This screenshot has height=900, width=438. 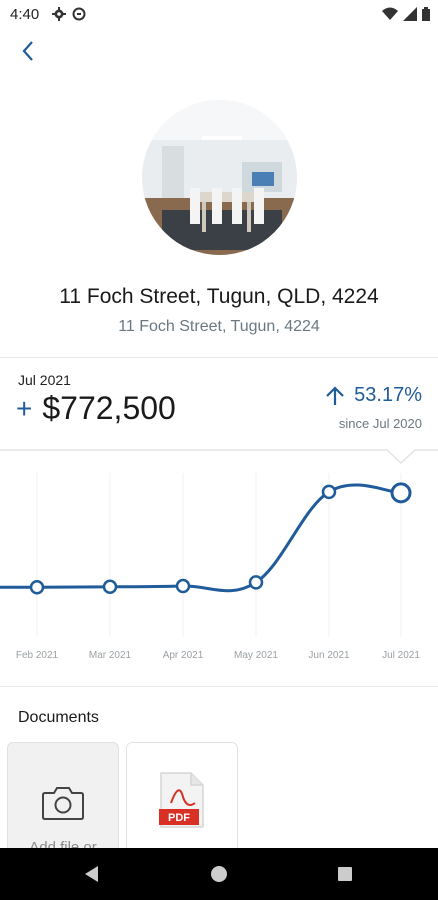 What do you see at coordinates (390, 13) in the screenshot?
I see `wifi-icon` at bounding box center [390, 13].